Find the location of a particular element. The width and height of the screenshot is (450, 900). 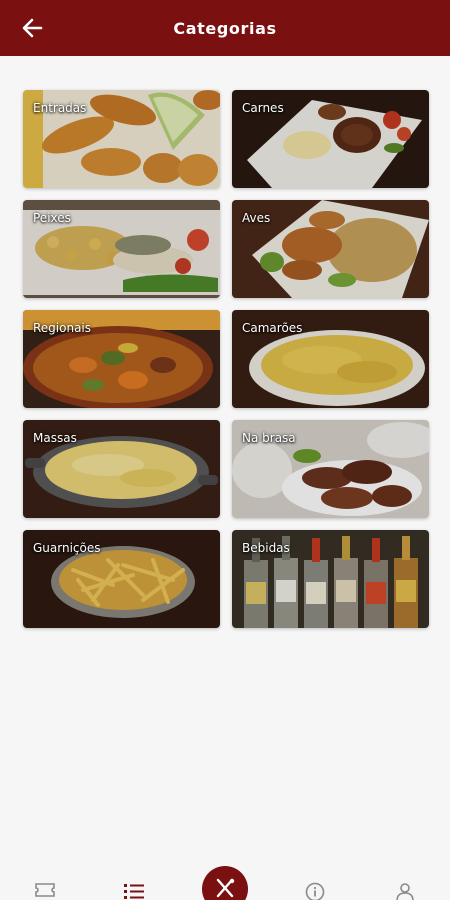

category-label: Peixes is located at coordinates (52, 218).